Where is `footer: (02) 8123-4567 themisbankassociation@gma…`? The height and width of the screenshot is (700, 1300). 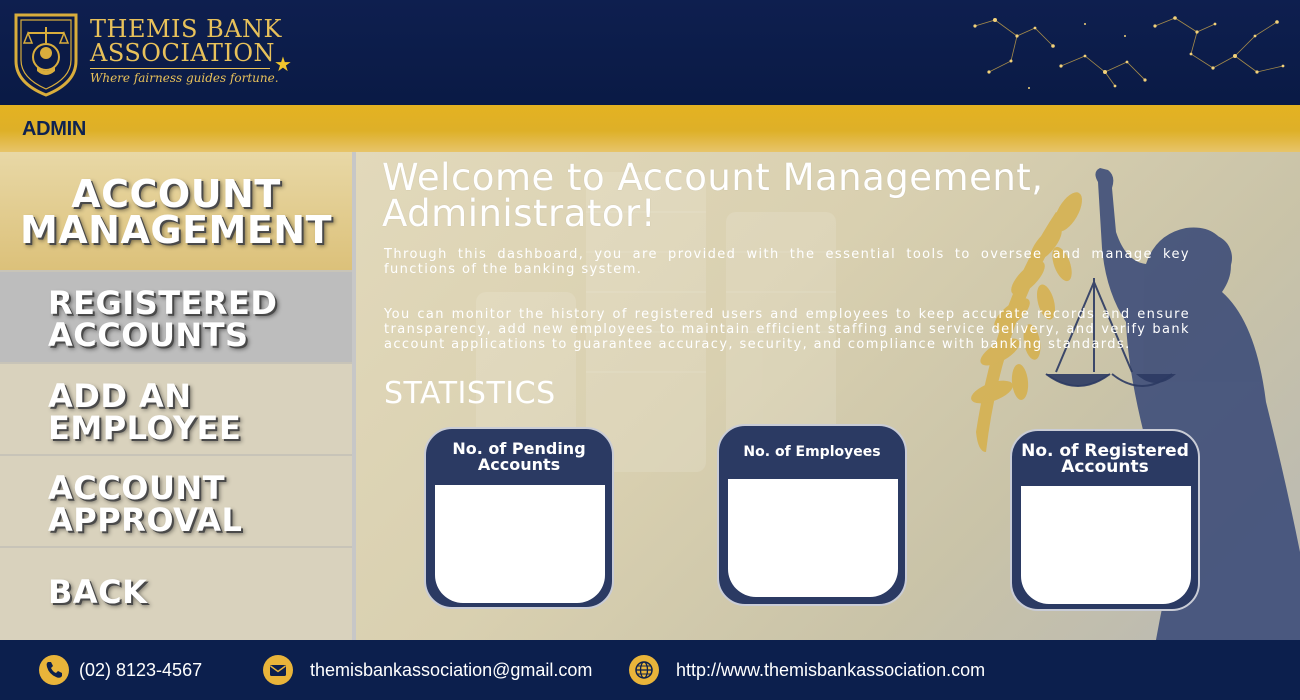
footer: (02) 8123-4567 themisbankassociation@gma… is located at coordinates (650, 670).